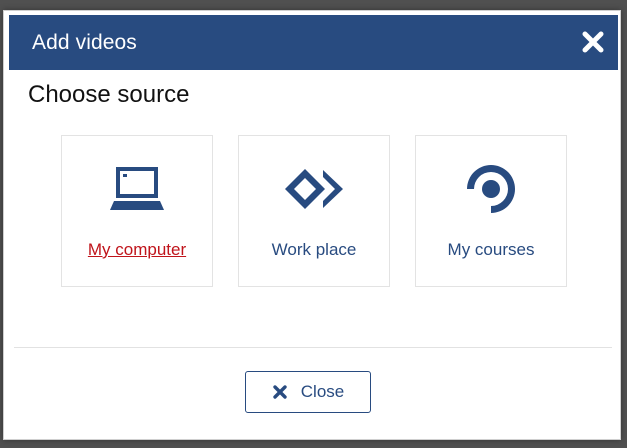 The width and height of the screenshot is (627, 448). I want to click on source-work-place: Work place, so click(314, 211).